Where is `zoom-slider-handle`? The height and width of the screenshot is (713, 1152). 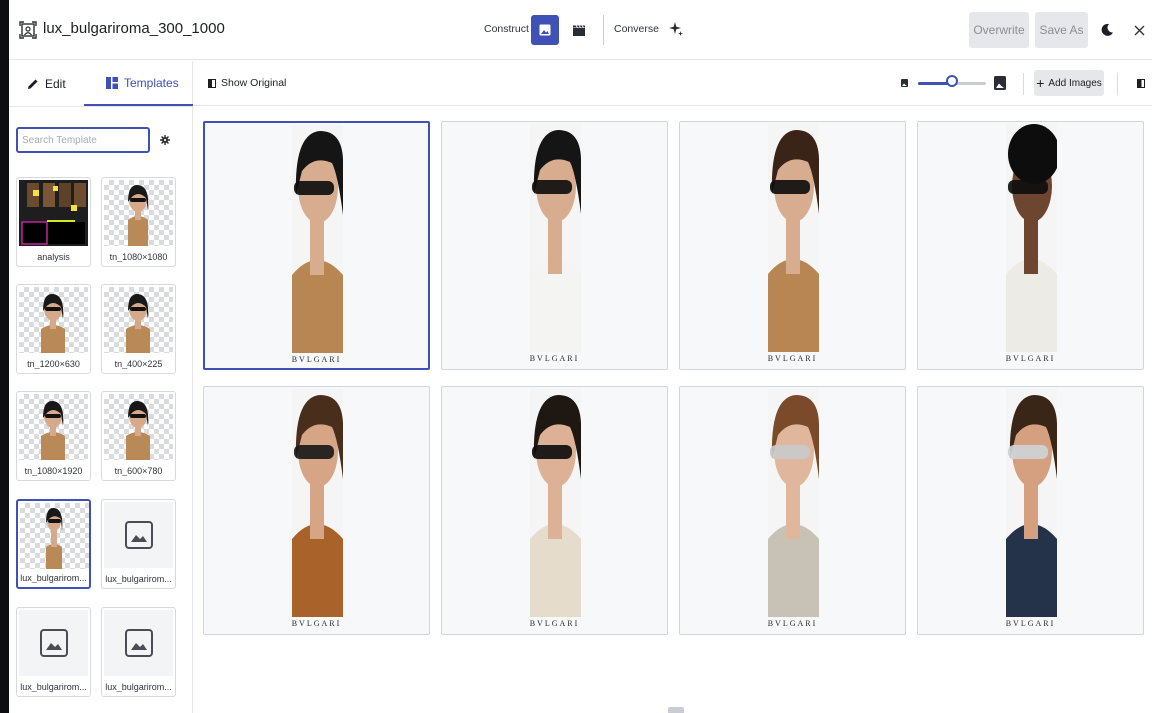 zoom-slider-handle is located at coordinates (952, 81).